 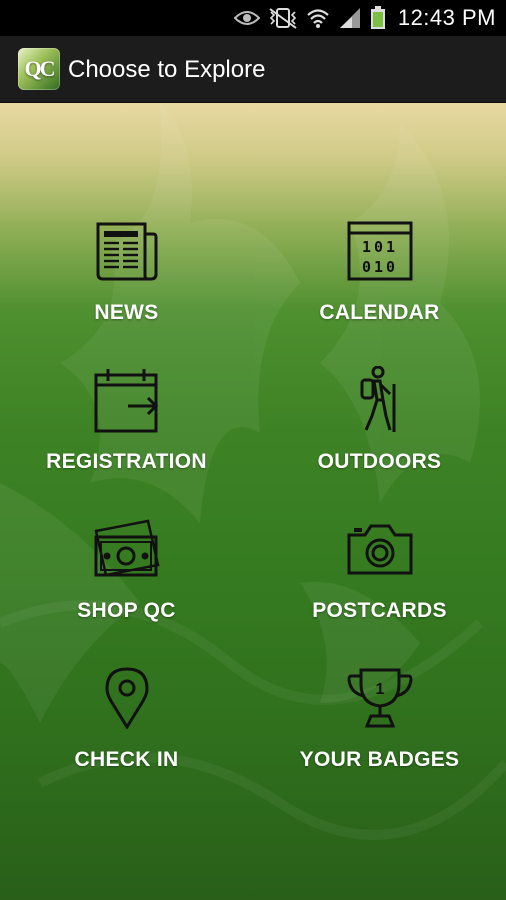 I want to click on menu-item-label: POSTCARDS, so click(x=379, y=610).